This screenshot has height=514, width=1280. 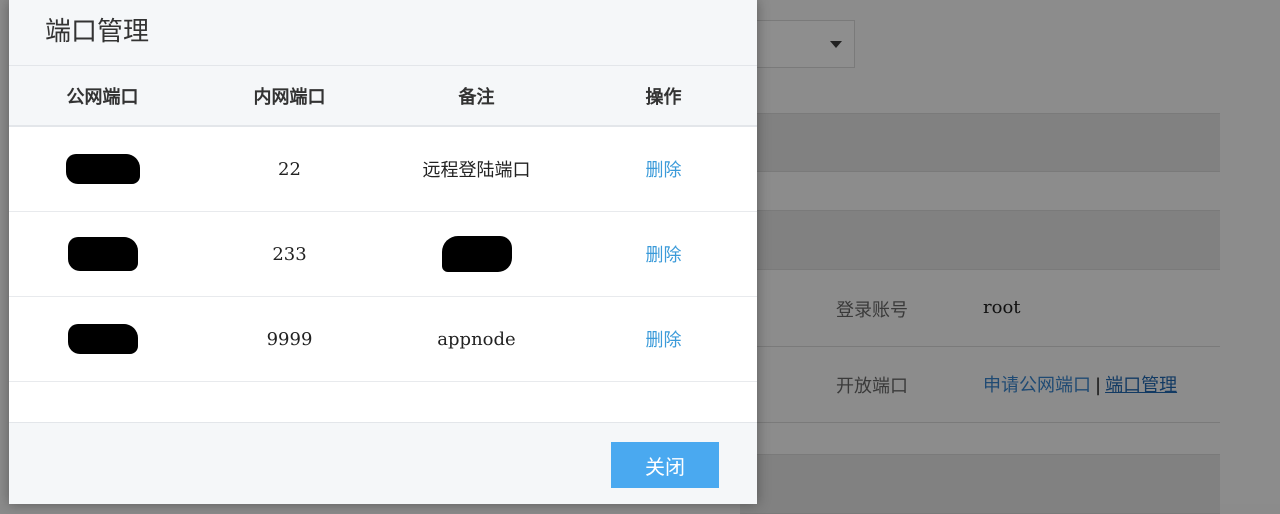 I want to click on close-button: 关闭, so click(x=665, y=465).